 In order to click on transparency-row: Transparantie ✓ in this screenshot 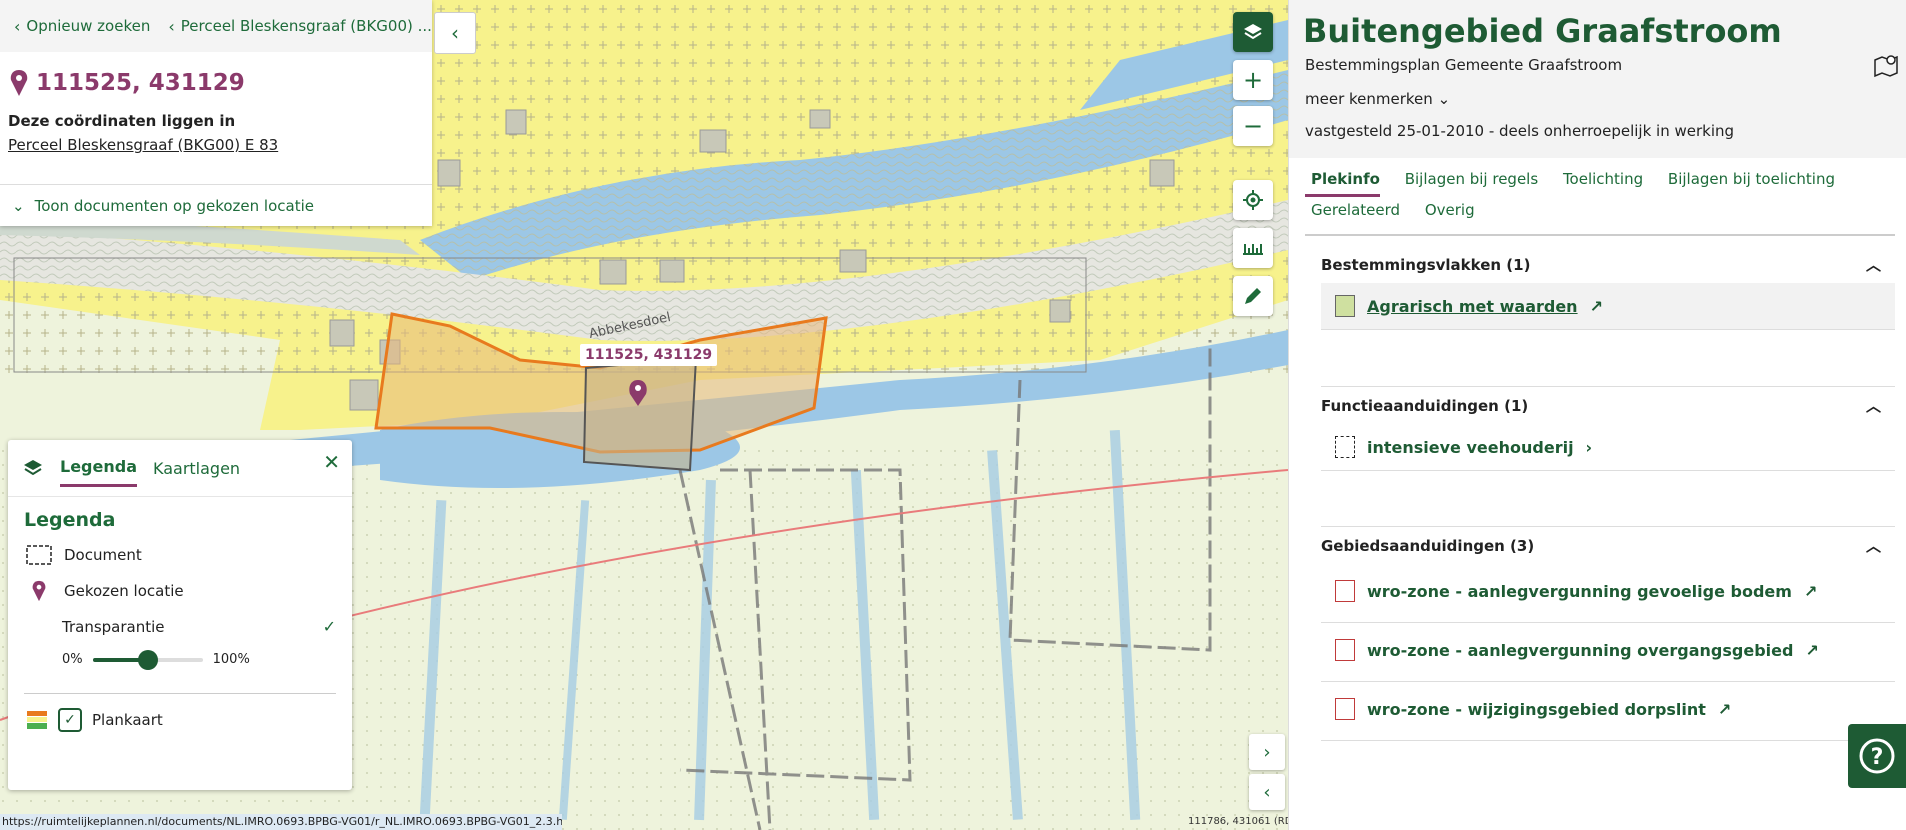, I will do `click(199, 626)`.